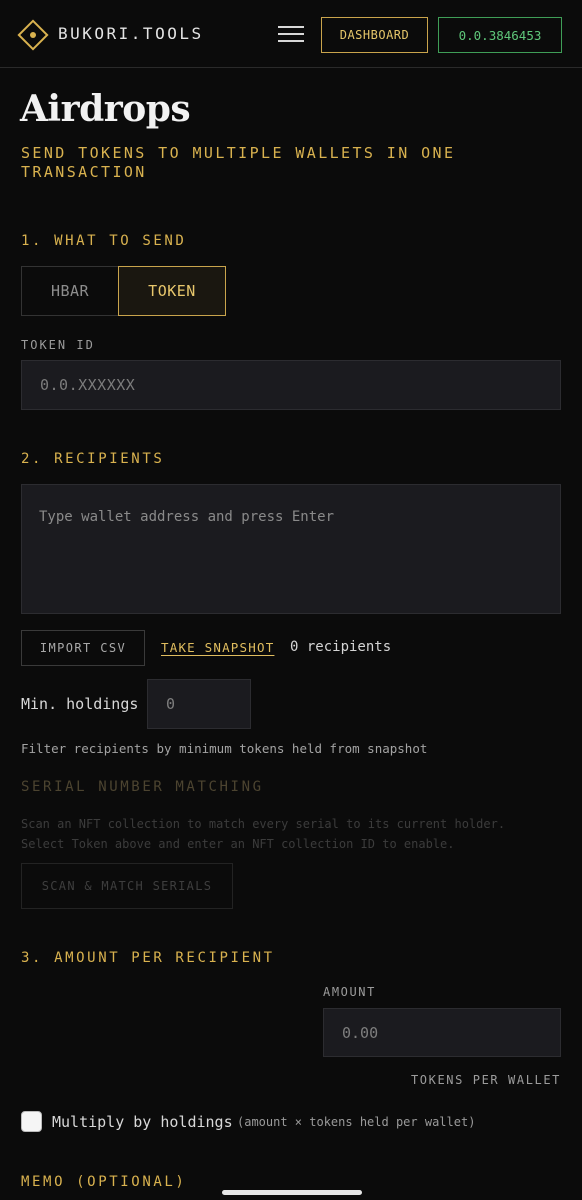  What do you see at coordinates (131, 33) in the screenshot?
I see `brand-name: BUKORI.TOOLS` at bounding box center [131, 33].